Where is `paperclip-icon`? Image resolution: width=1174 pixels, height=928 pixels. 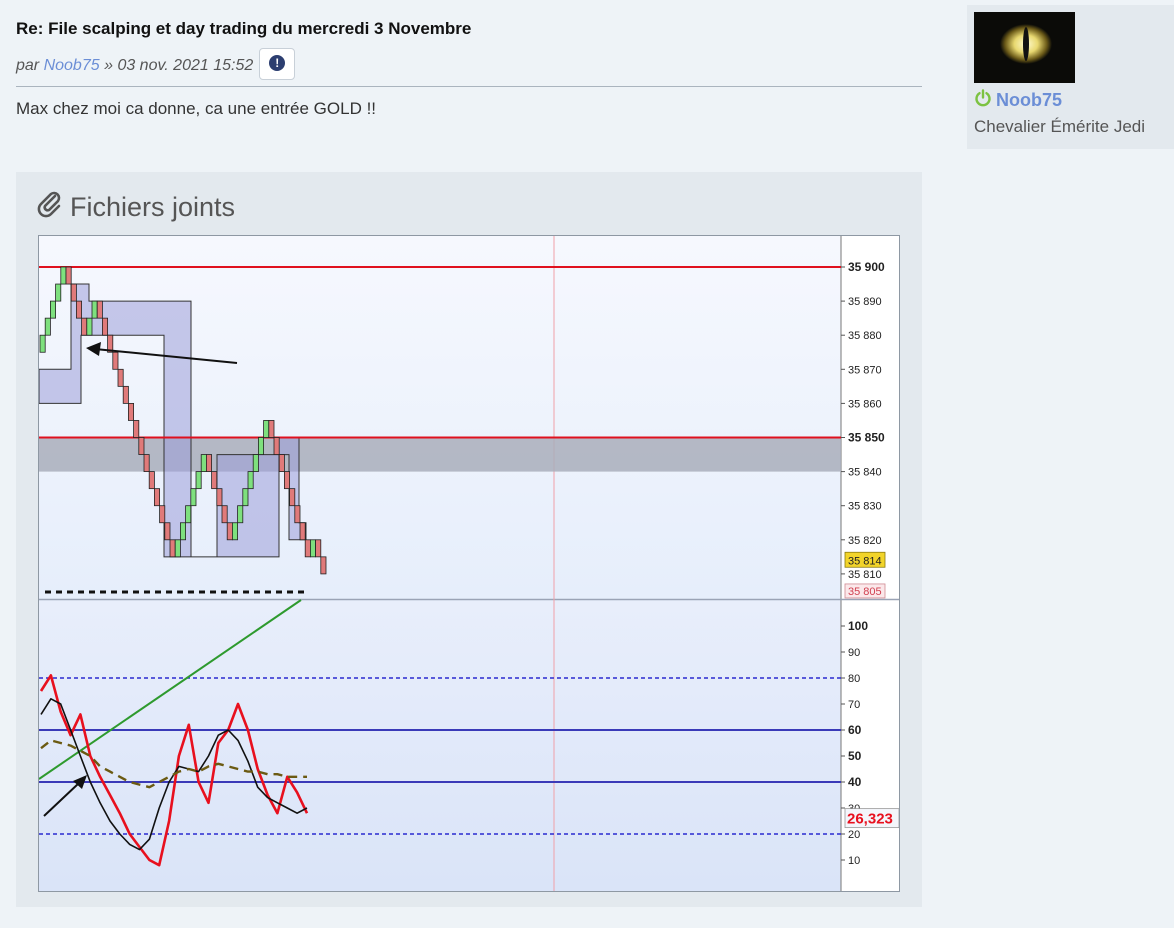
paperclip-icon is located at coordinates (50, 207).